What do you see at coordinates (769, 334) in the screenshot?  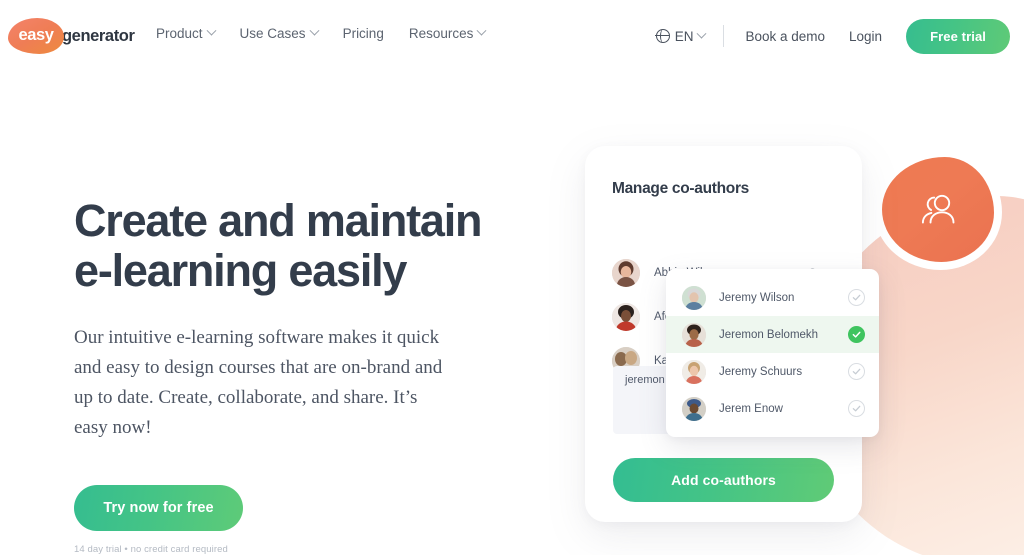 I see `suggestion-name: Jeremon Belomekh` at bounding box center [769, 334].